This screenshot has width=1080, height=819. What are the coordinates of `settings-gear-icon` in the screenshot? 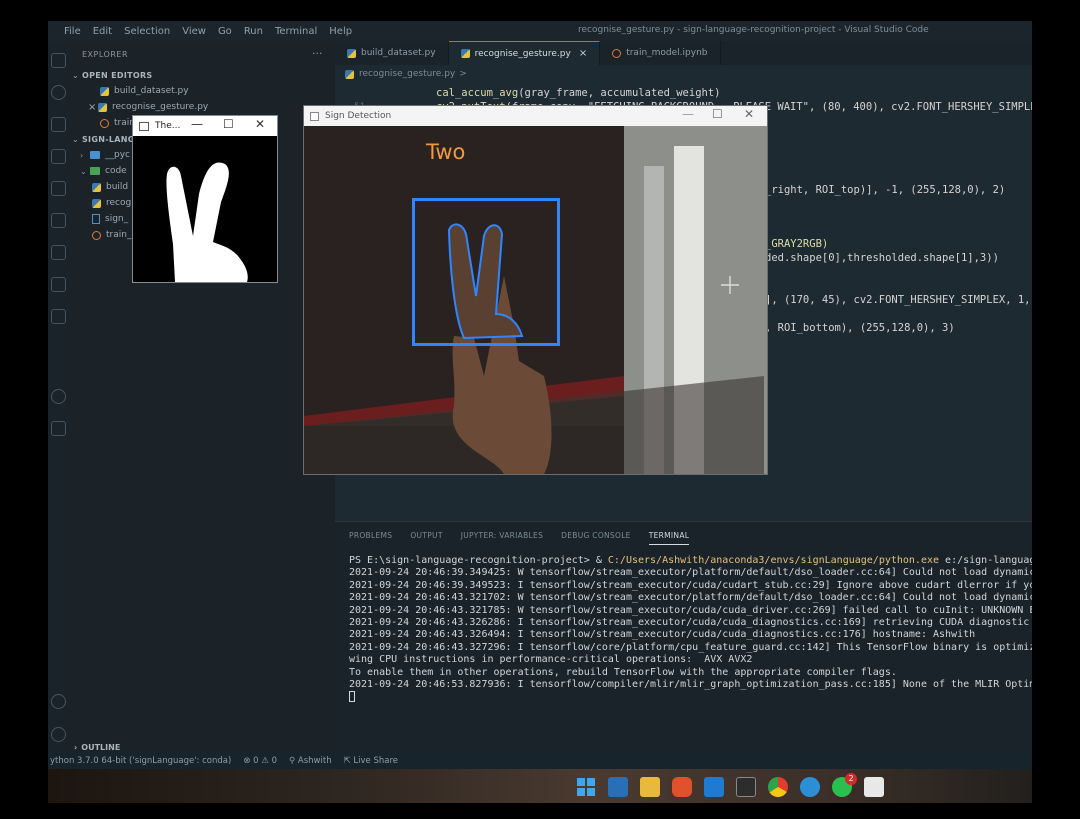 It's located at (58, 734).